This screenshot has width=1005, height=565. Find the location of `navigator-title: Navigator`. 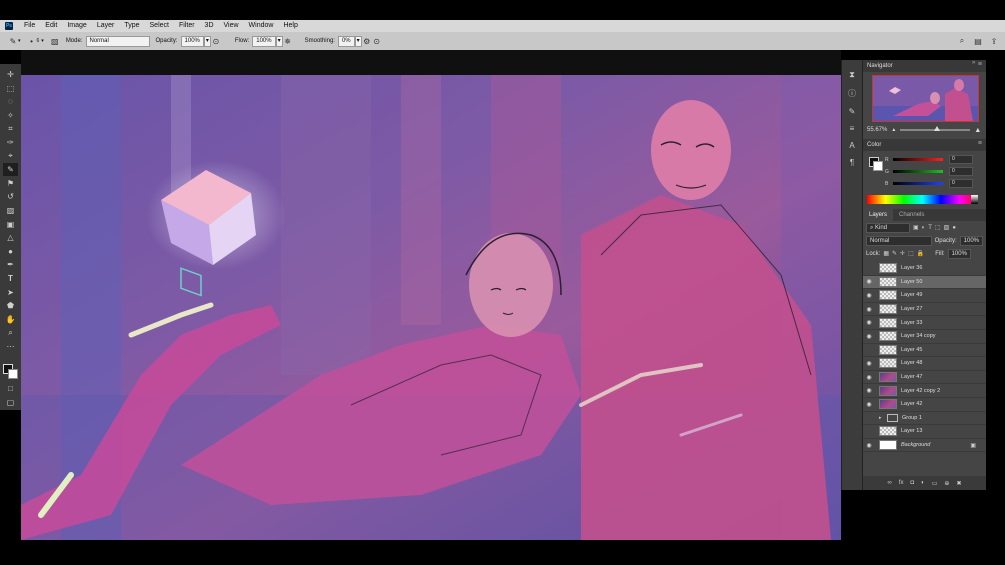

navigator-title: Navigator is located at coordinates (880, 66).